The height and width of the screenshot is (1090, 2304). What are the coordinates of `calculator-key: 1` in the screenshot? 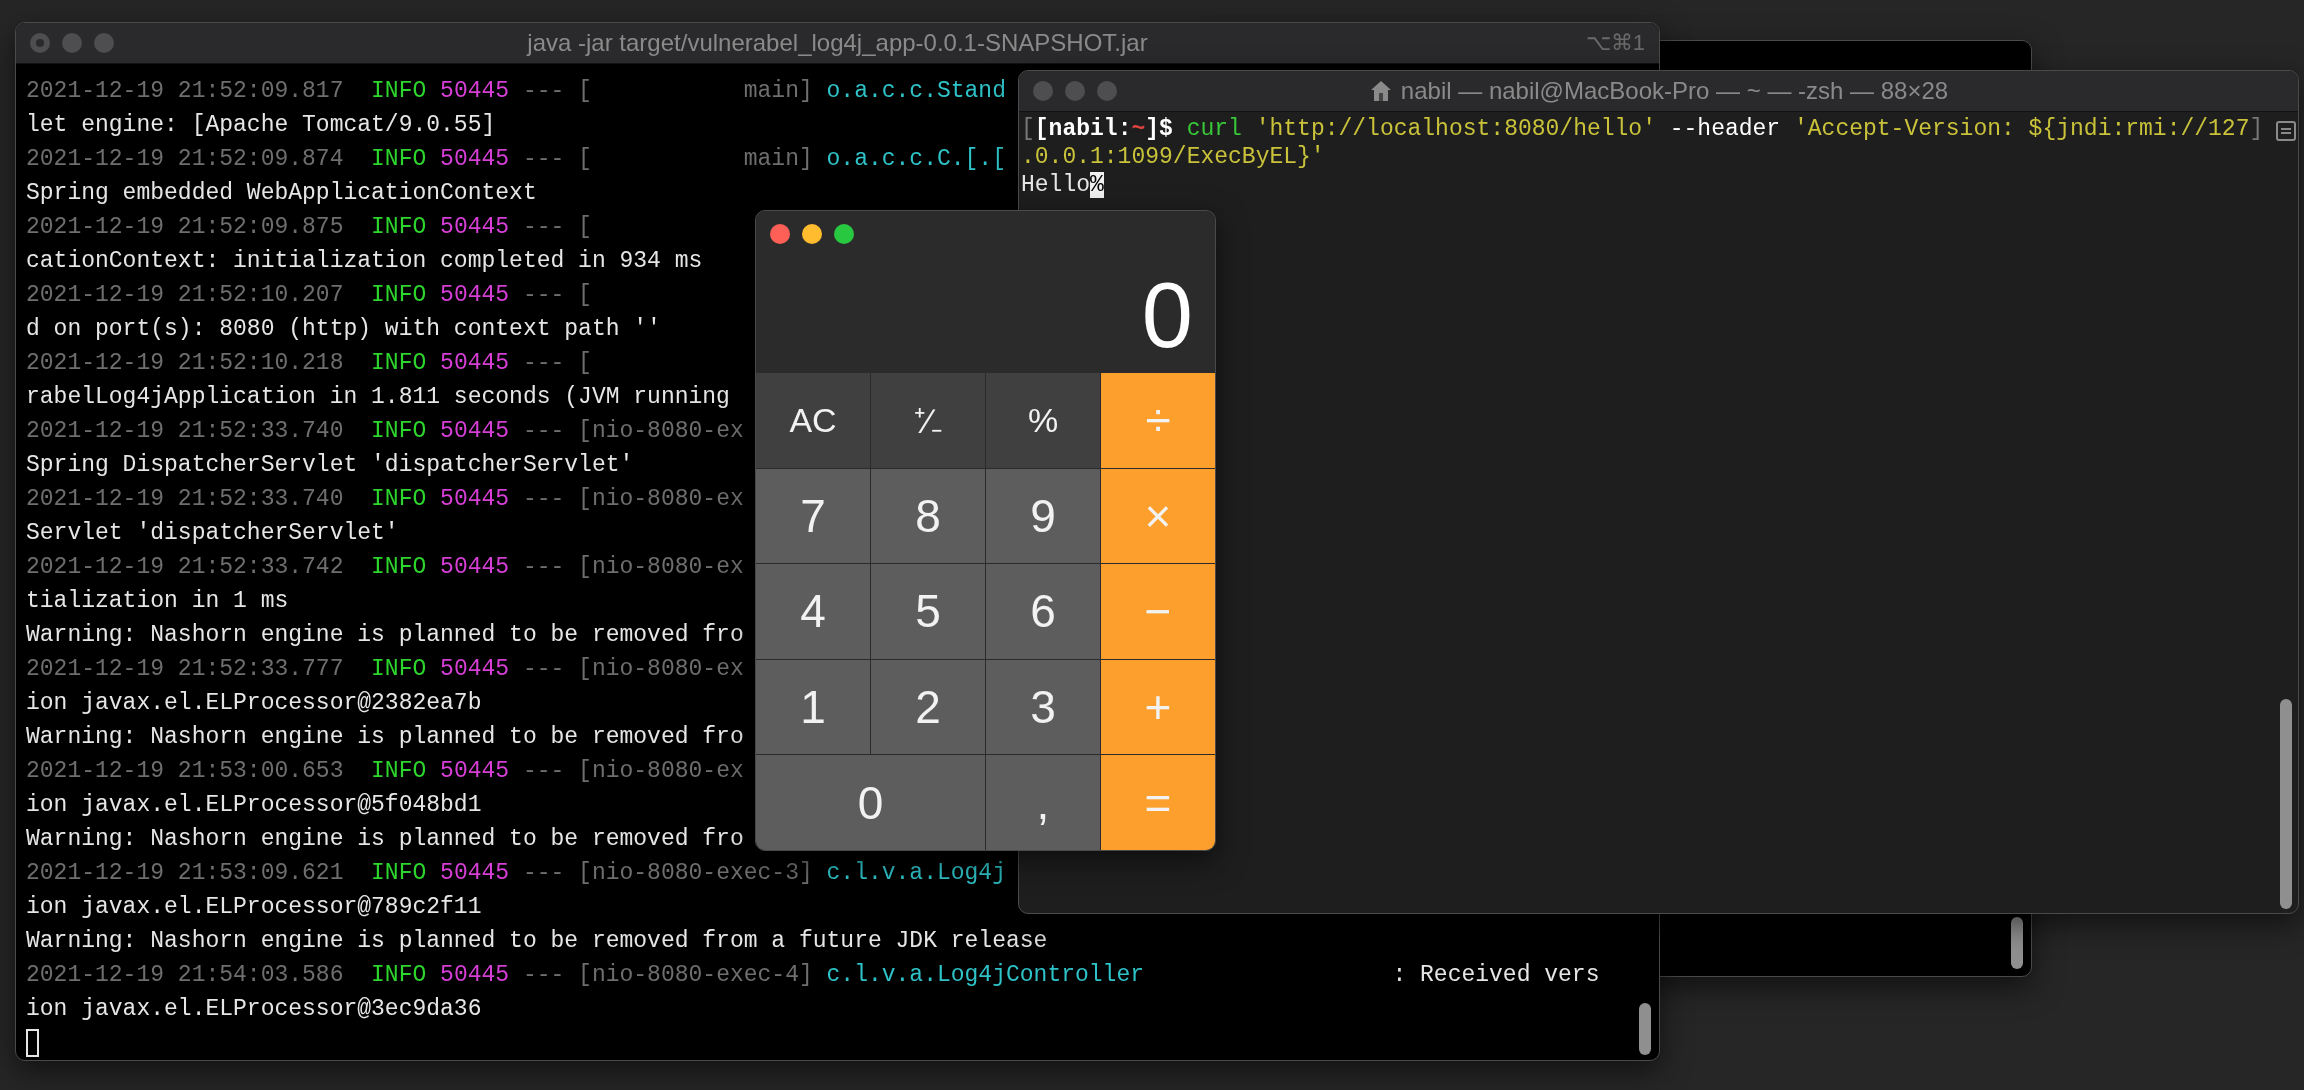 It's located at (813, 707).